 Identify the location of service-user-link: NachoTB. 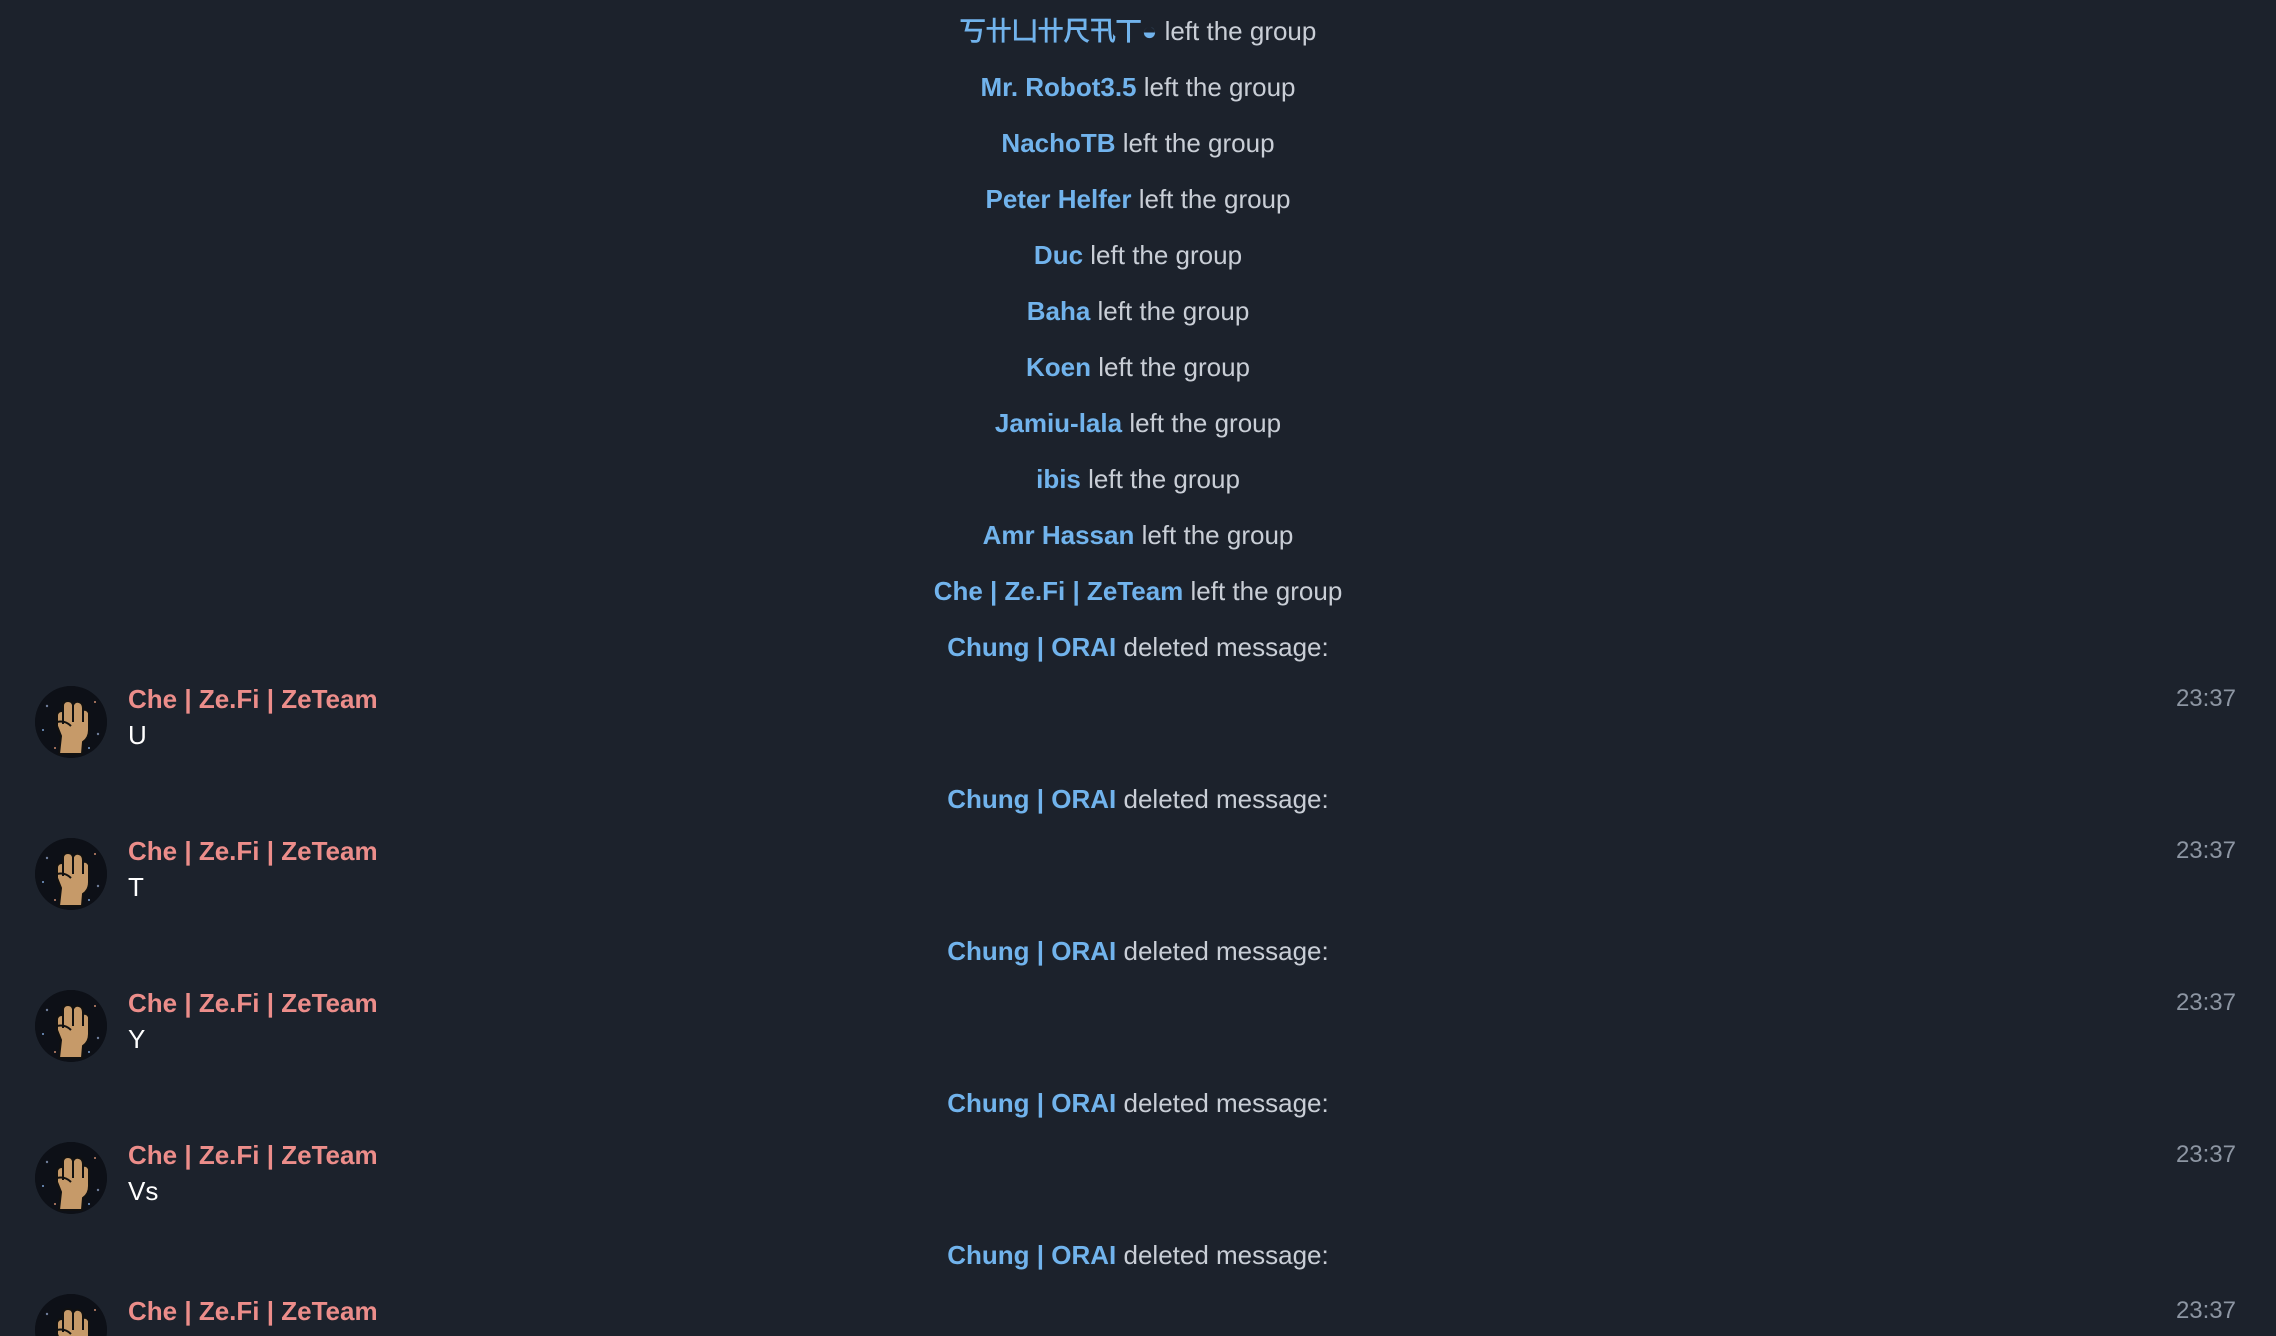
(1058, 143).